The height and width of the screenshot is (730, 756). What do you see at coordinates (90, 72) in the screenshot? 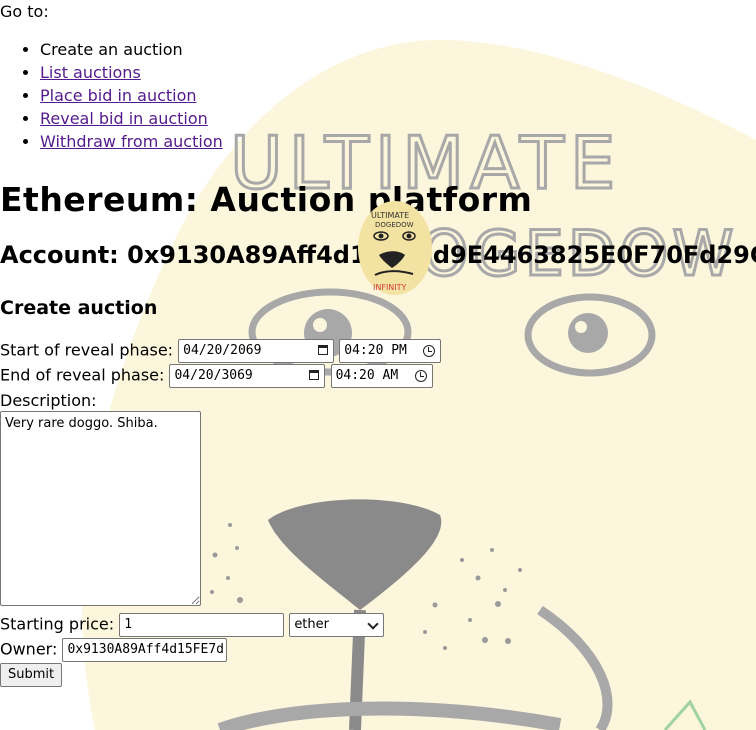
I see `nav-link-list-auctions: List auctions` at bounding box center [90, 72].